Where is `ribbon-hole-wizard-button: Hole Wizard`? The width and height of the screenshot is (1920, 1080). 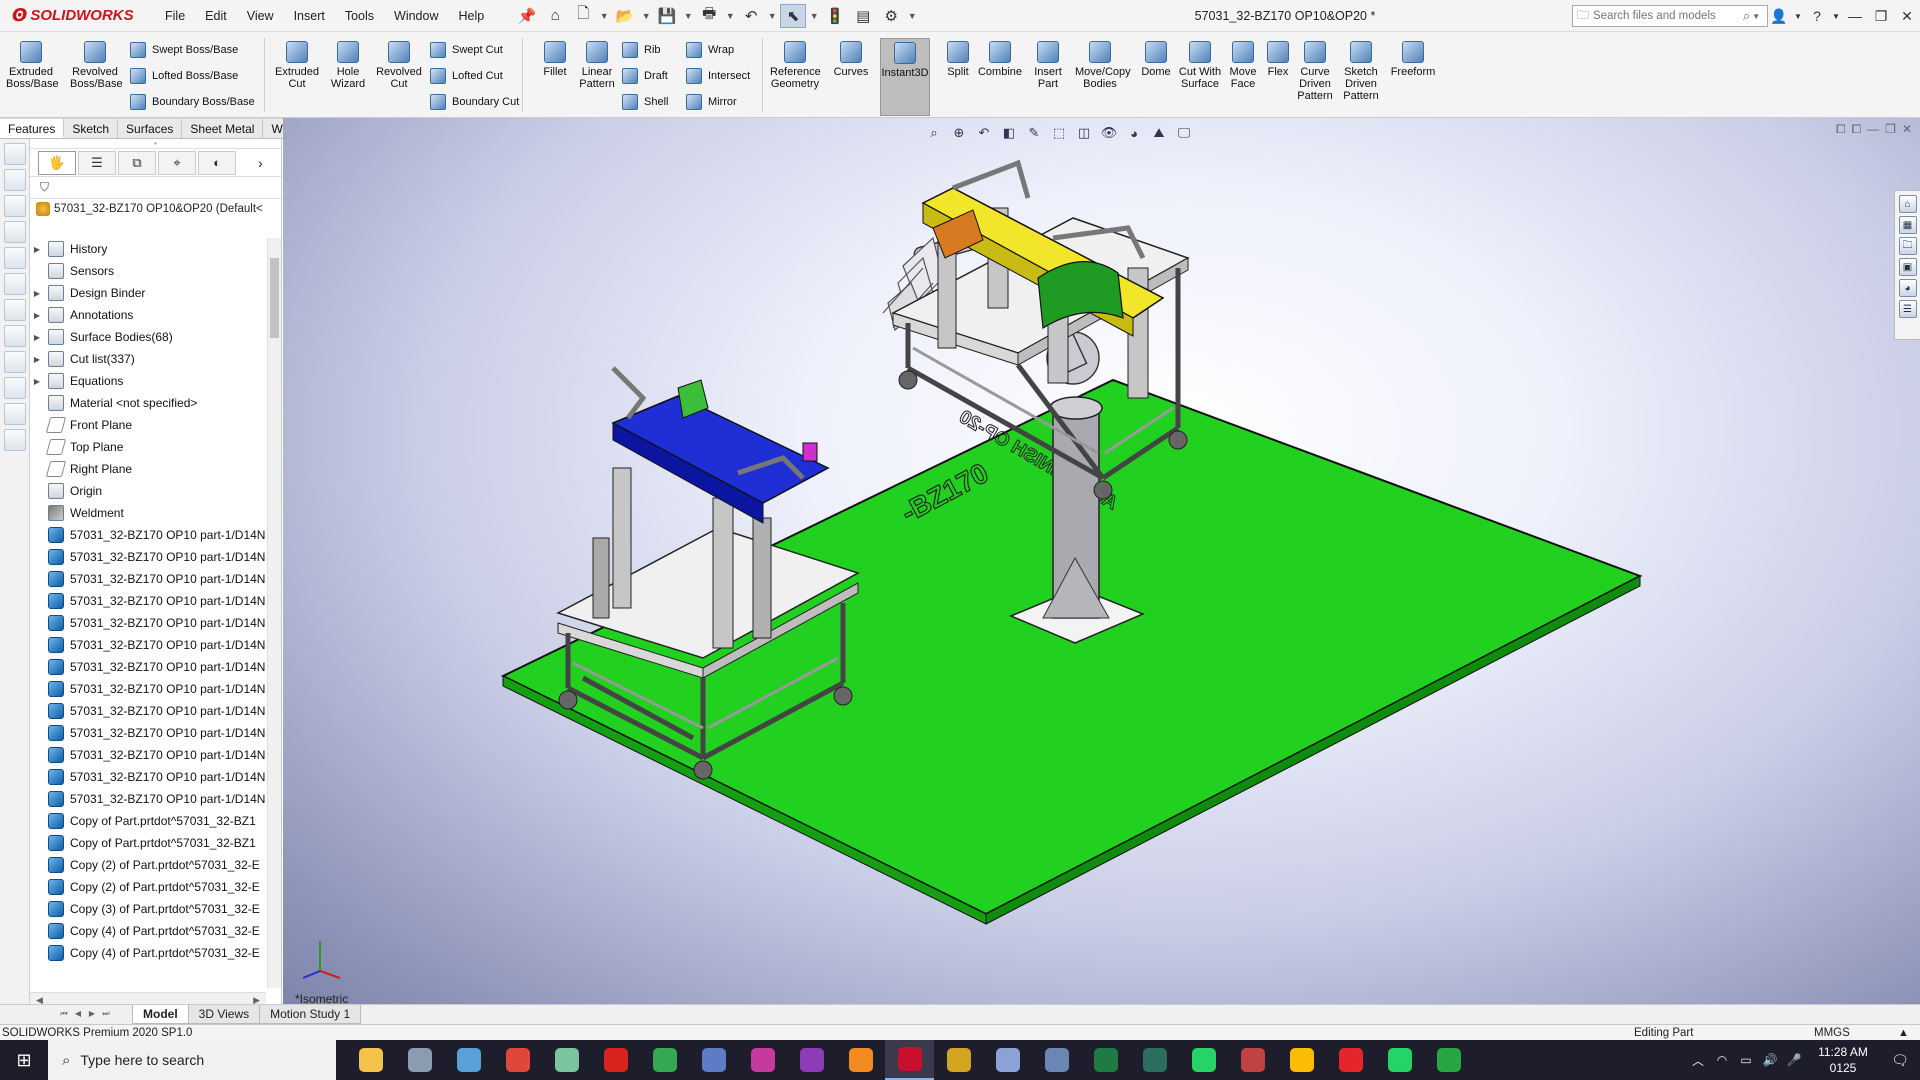 ribbon-hole-wizard-button: Hole Wizard is located at coordinates (348, 77).